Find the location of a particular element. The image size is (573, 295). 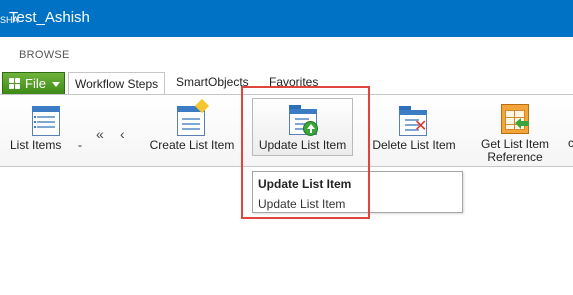

previous-page-button: ‹ is located at coordinates (122, 134).